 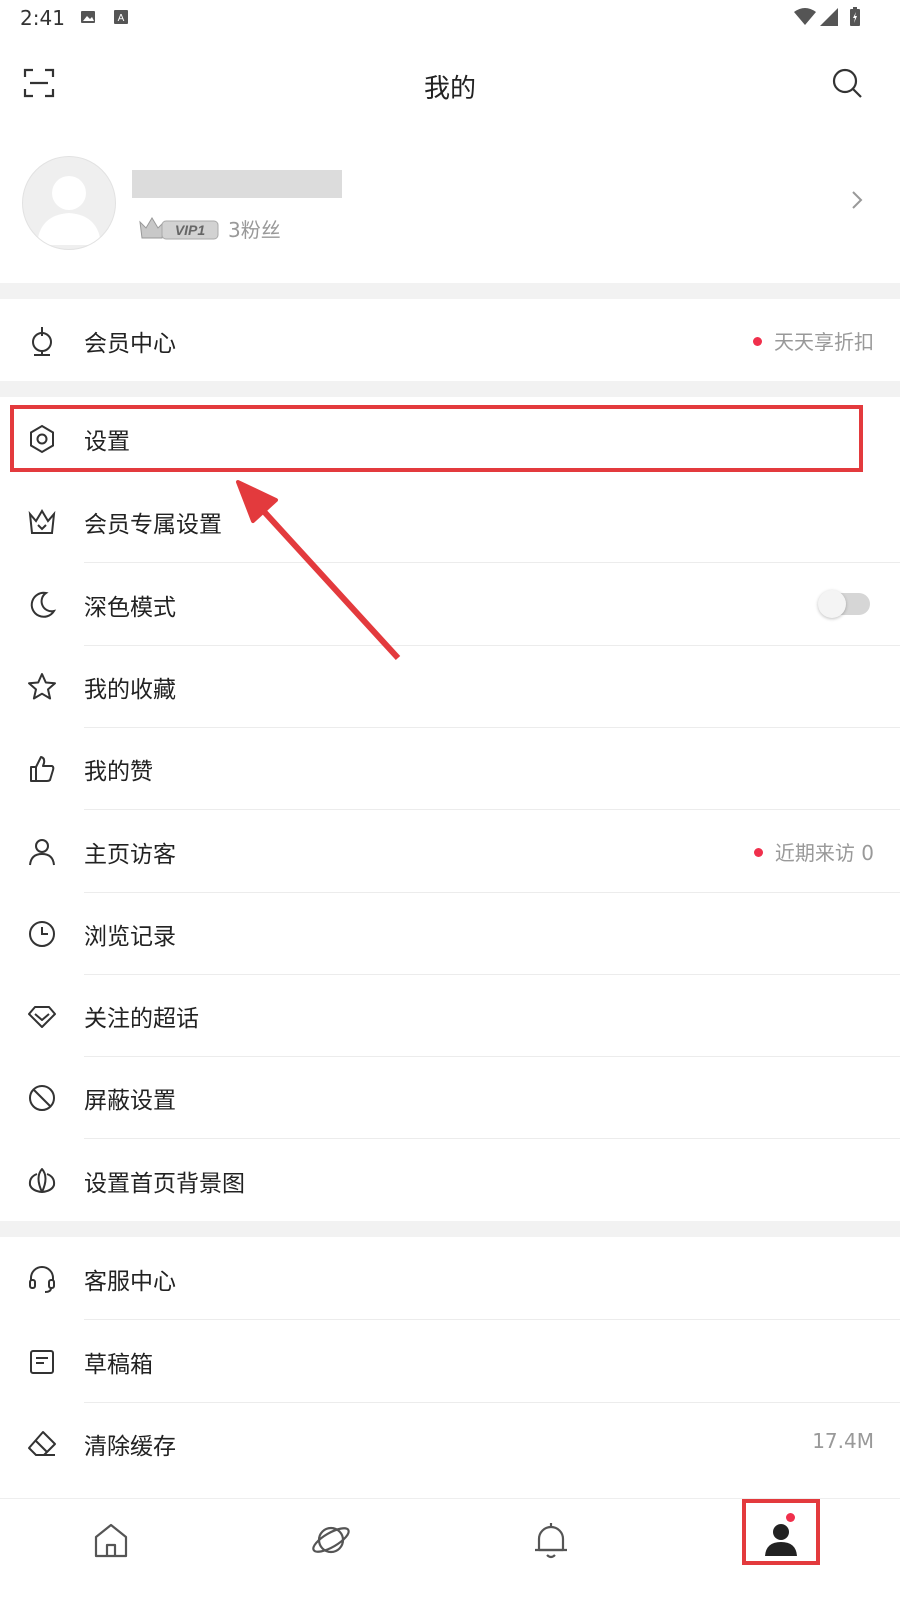 I want to click on dark-mode-toggle, so click(x=844, y=604).